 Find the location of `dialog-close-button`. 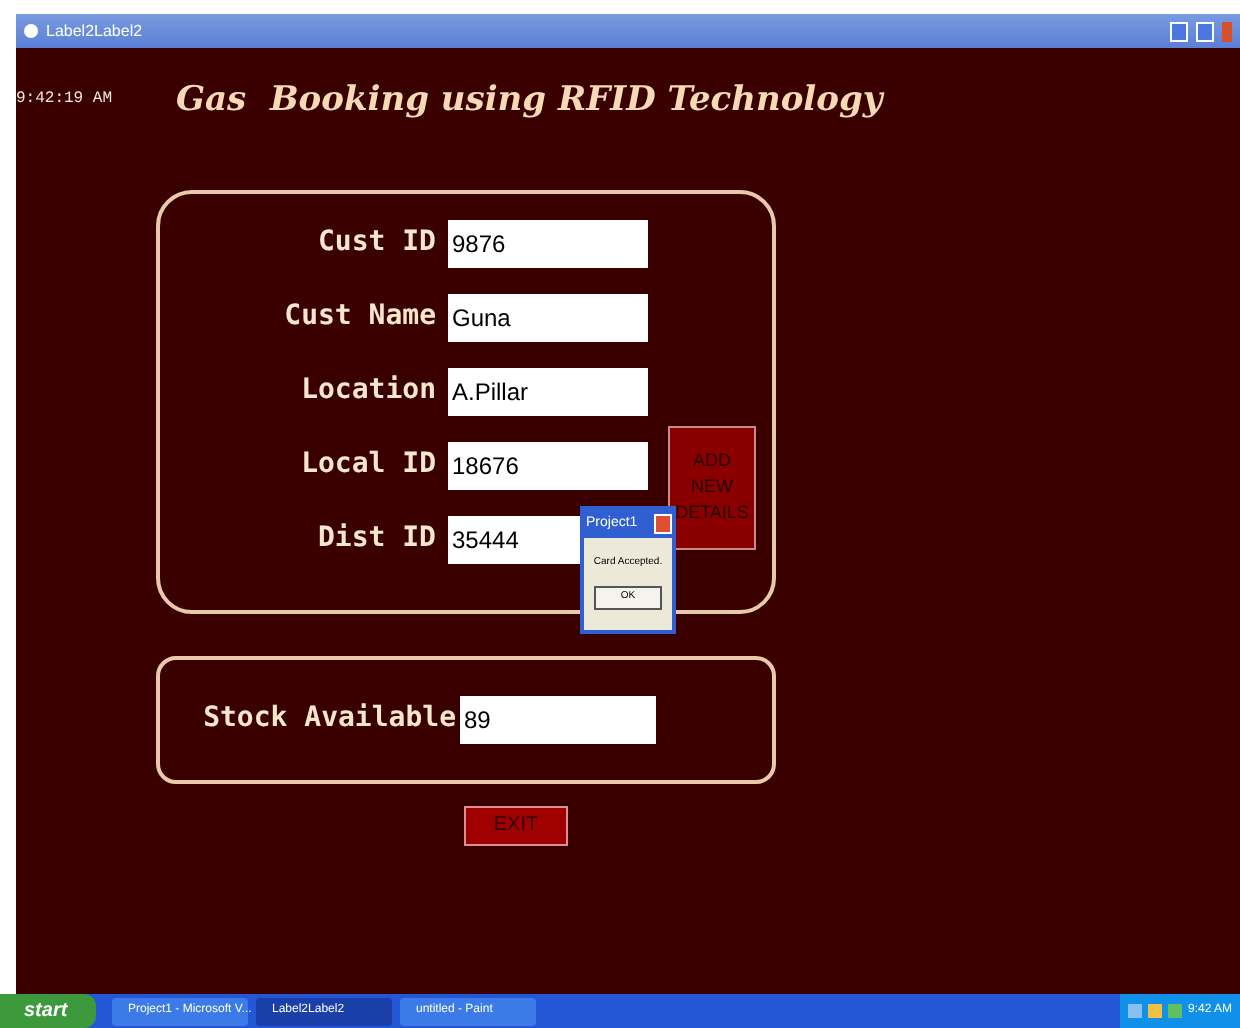

dialog-close-button is located at coordinates (663, 524).